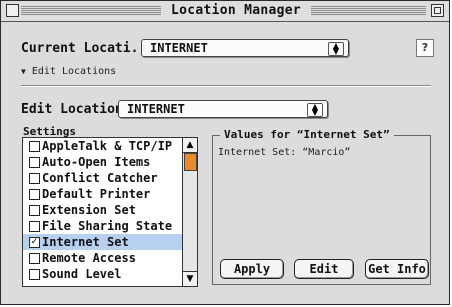  Describe the element at coordinates (107, 226) in the screenshot. I see `list-item-label: File Sharing State` at that location.